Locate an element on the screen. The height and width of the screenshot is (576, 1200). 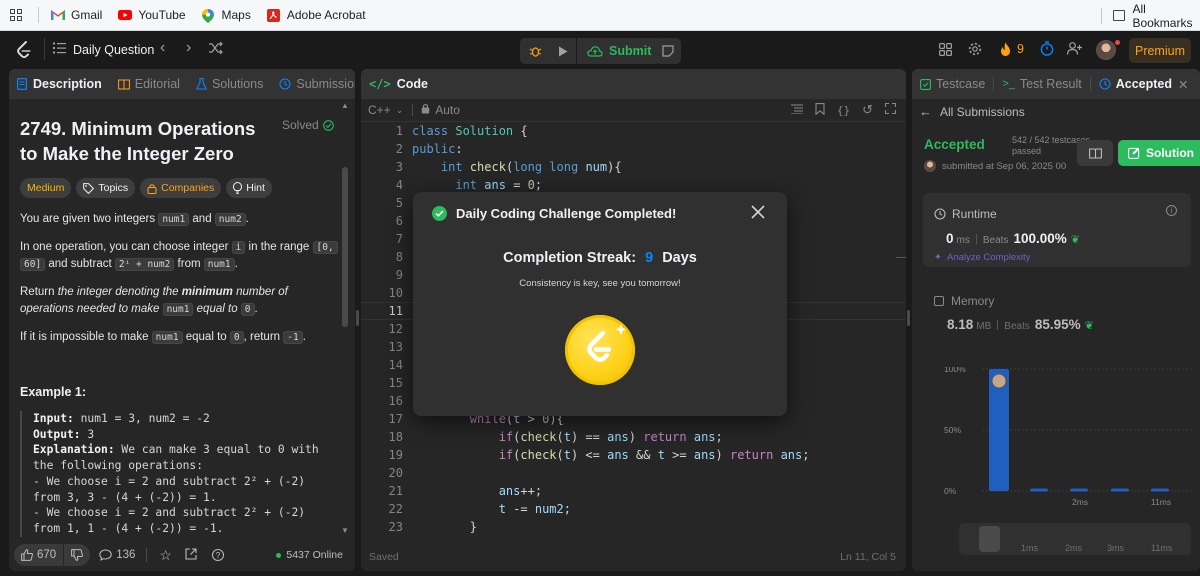
fire-icon is located at coordinates (1005, 49).